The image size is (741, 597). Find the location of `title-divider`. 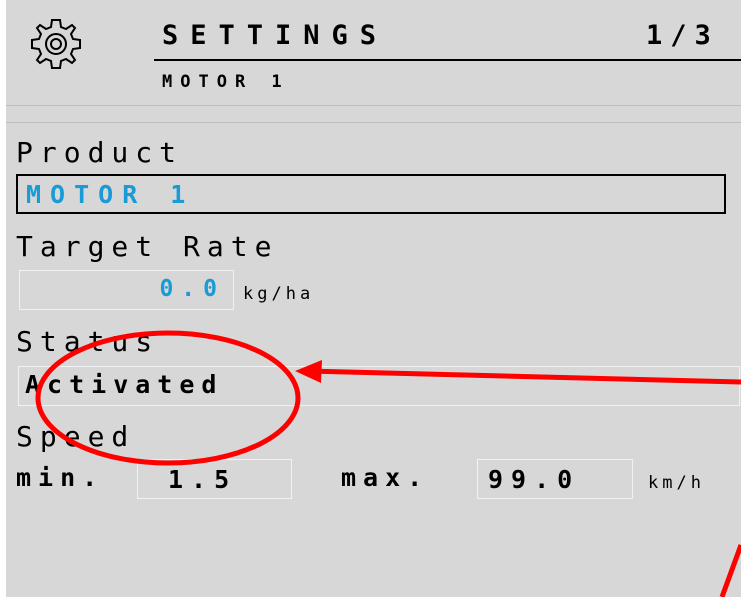

title-divider is located at coordinates (447, 60).